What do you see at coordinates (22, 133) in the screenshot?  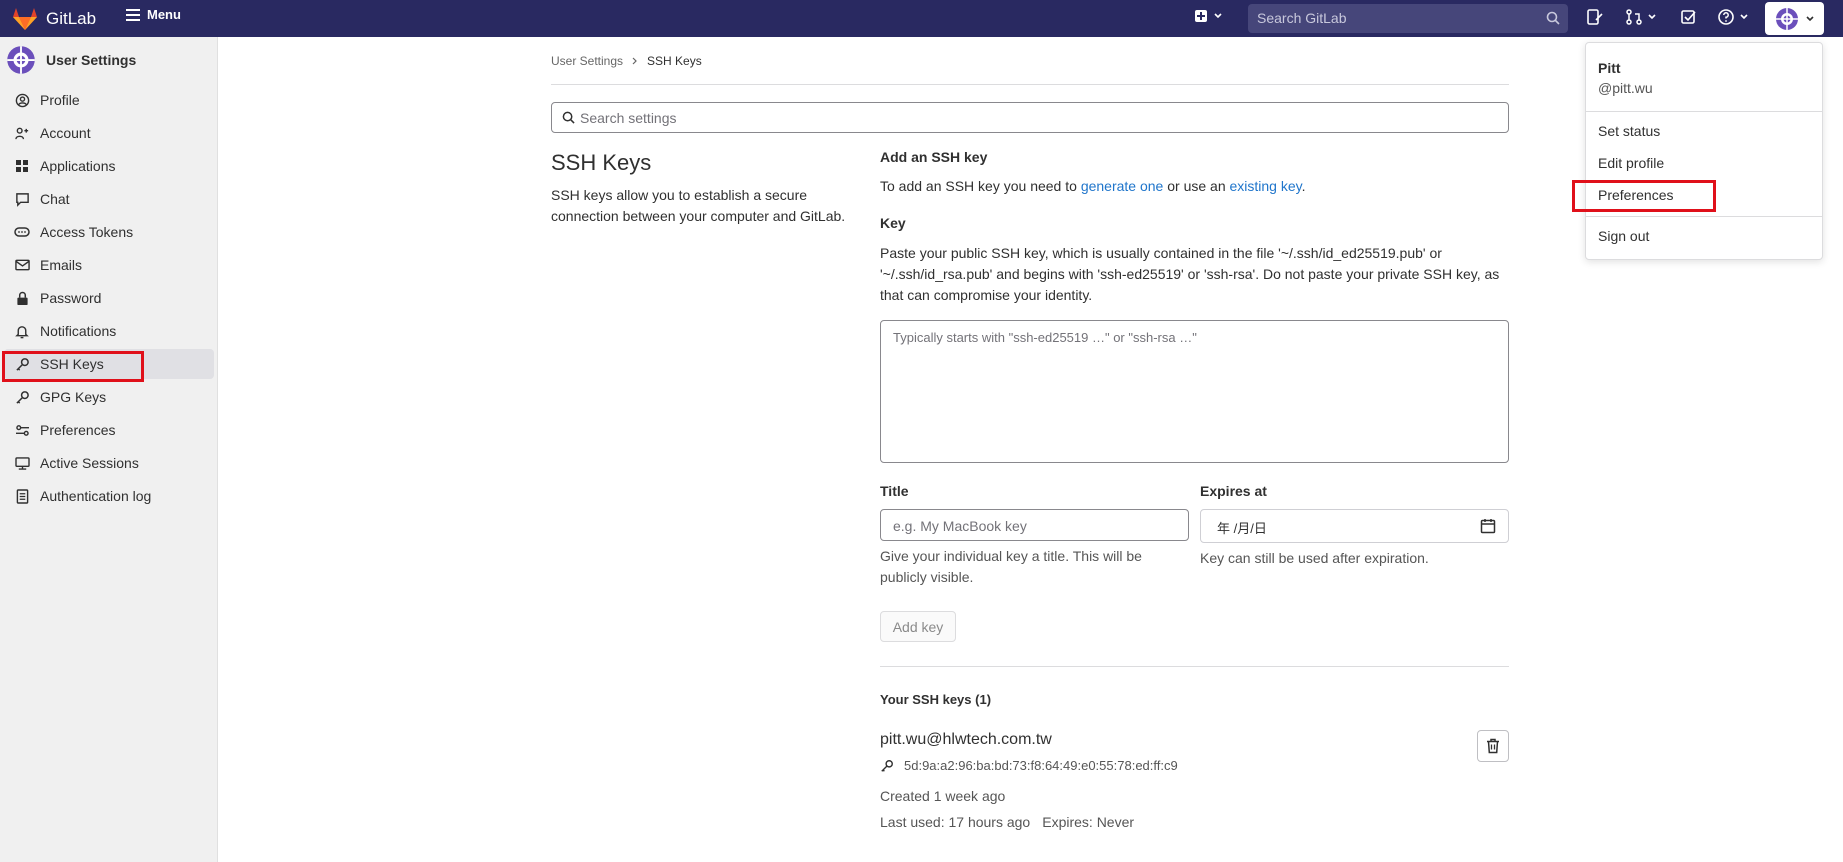 I see `account-icon` at bounding box center [22, 133].